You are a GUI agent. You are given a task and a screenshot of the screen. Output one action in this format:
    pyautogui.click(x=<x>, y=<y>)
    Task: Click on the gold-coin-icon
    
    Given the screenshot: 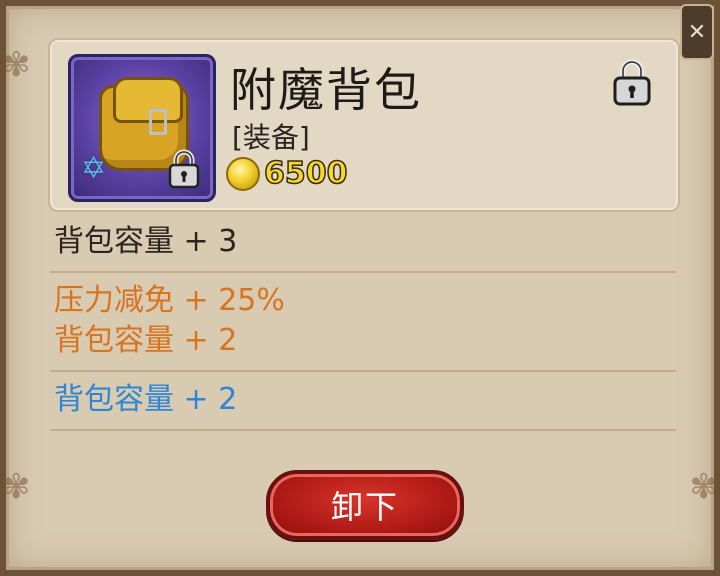 What is the action you would take?
    pyautogui.click(x=243, y=173)
    